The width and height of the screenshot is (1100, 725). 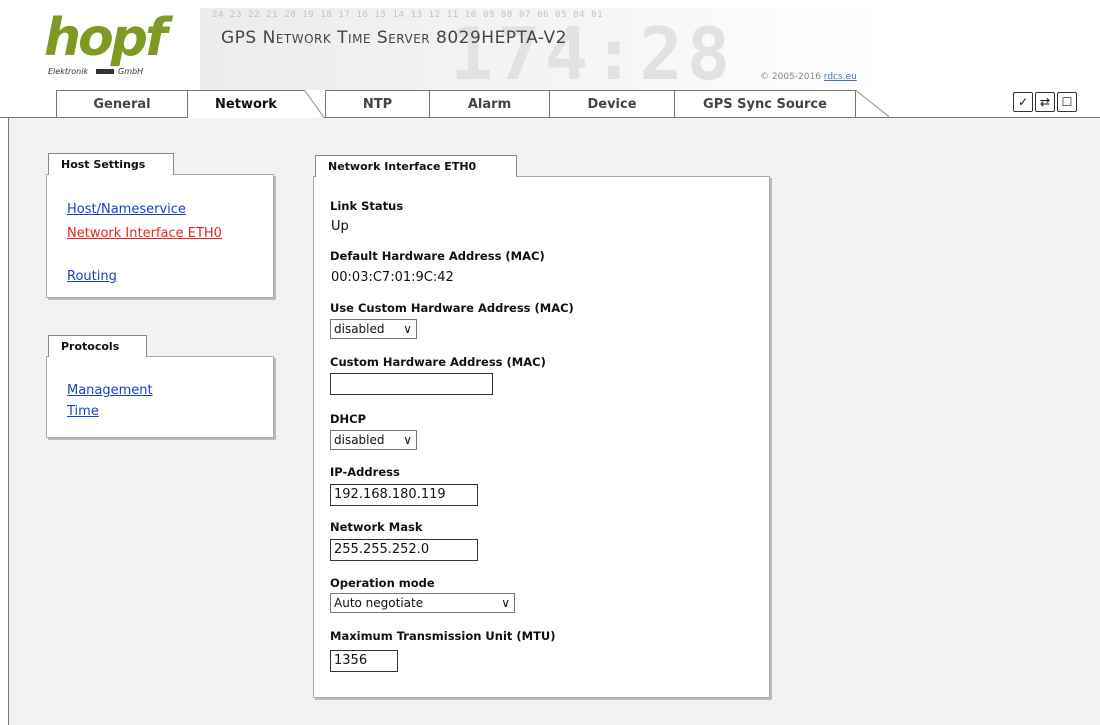 I want to click on host-settings-title: Host Settings, so click(x=111, y=164).